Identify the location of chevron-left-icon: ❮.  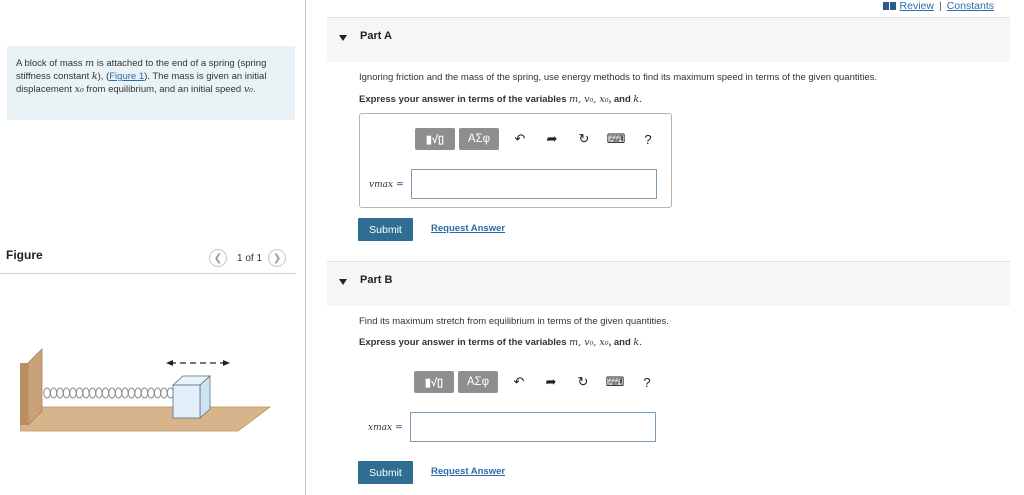
(218, 258).